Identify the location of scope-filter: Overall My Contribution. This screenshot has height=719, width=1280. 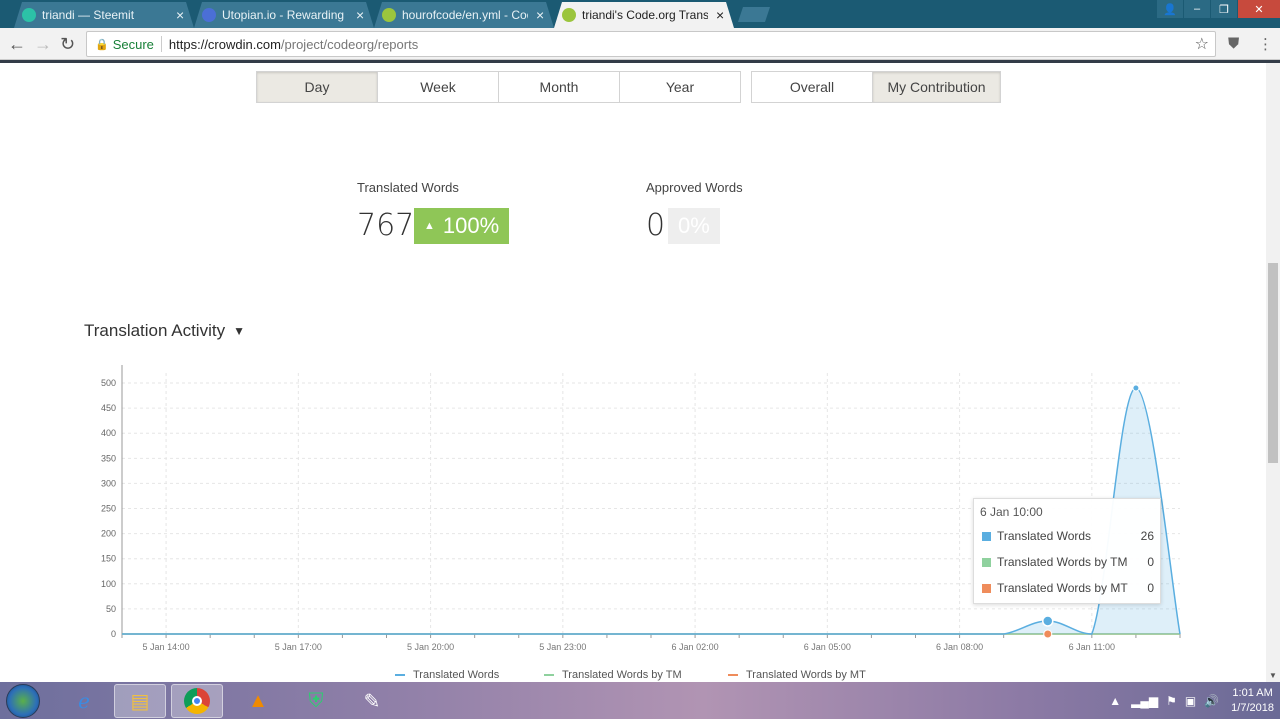
(876, 87).